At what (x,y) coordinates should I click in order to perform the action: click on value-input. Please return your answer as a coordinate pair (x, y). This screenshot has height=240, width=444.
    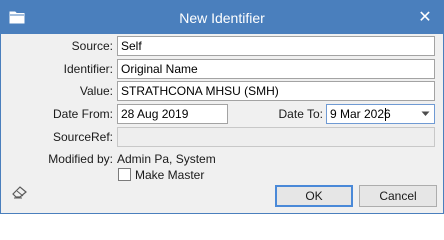
    Looking at the image, I should click on (276, 91).